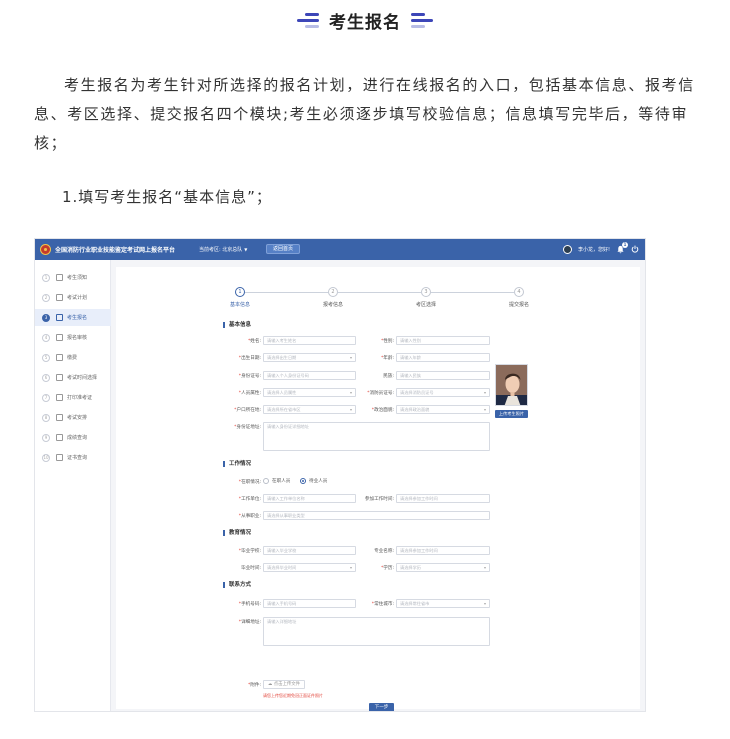  What do you see at coordinates (59, 457) in the screenshot?
I see `certificate-icon` at bounding box center [59, 457].